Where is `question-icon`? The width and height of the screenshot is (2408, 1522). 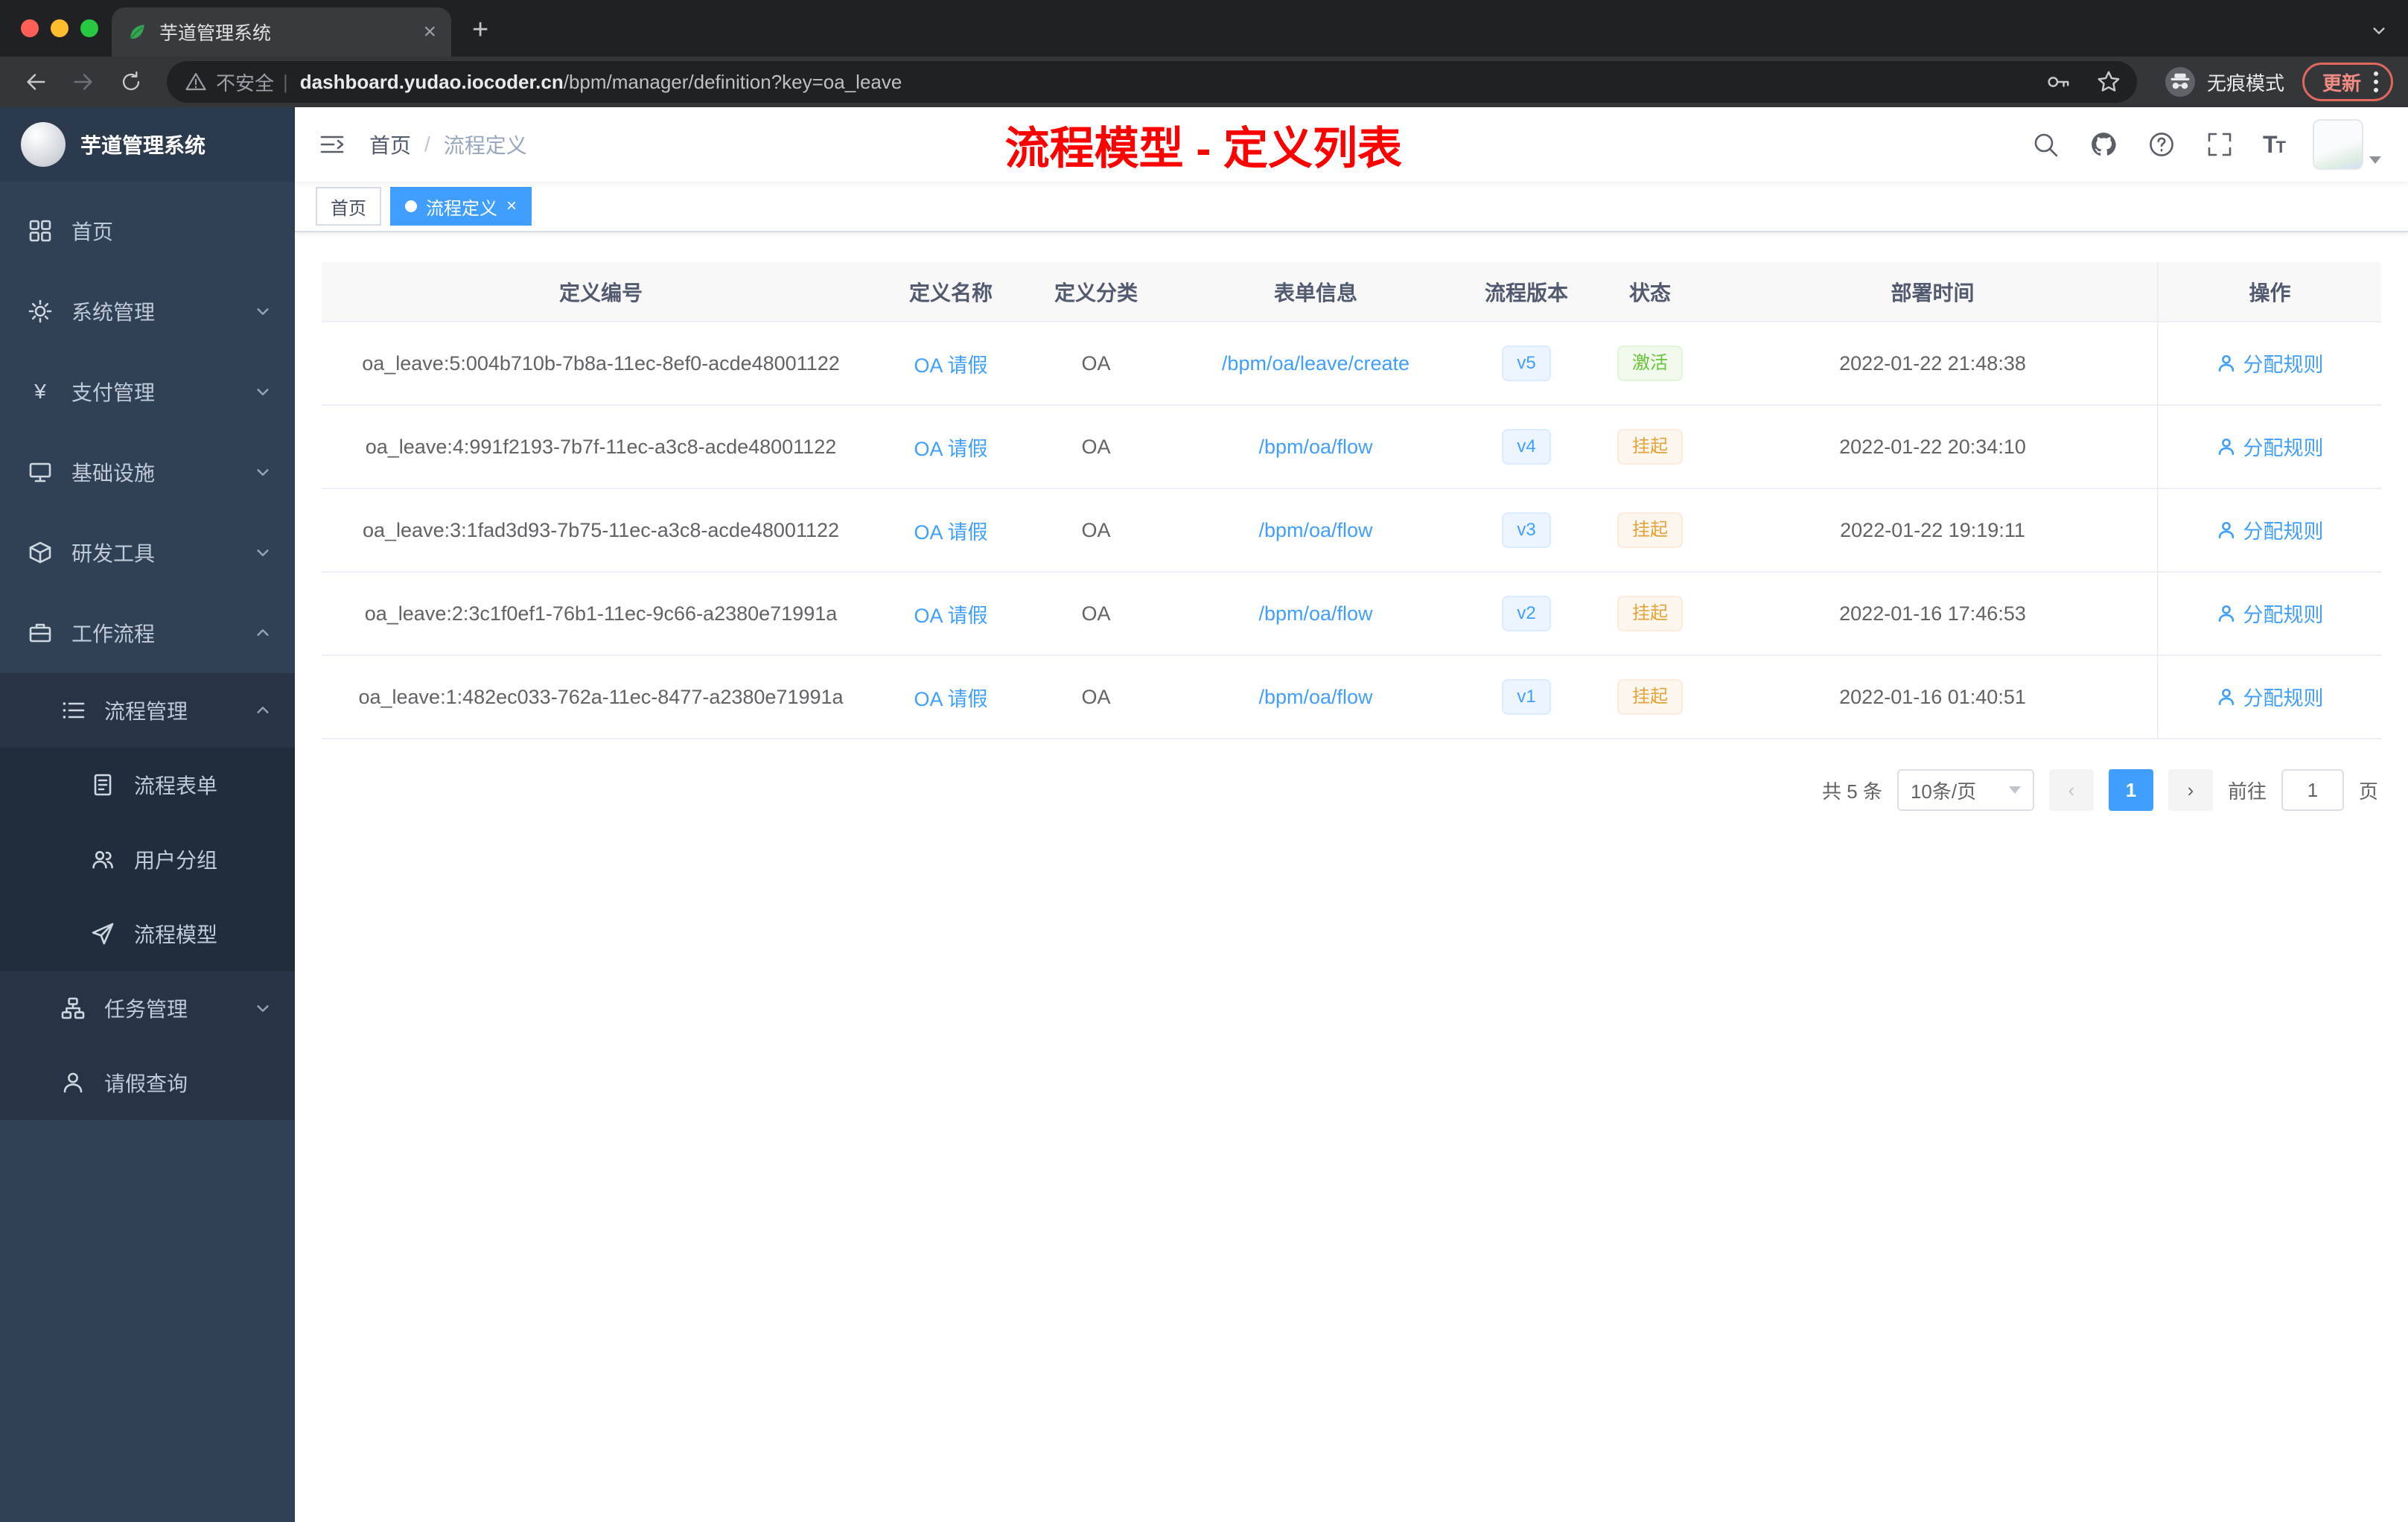 question-icon is located at coordinates (2161, 144).